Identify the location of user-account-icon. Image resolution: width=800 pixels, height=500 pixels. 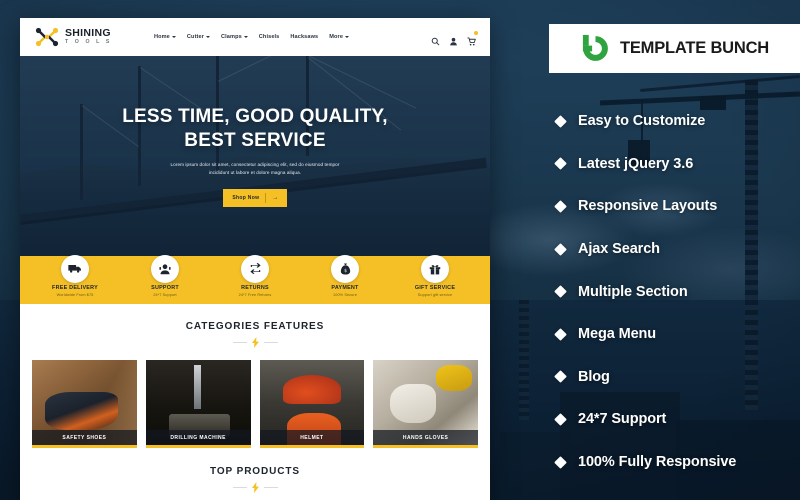
(453, 39).